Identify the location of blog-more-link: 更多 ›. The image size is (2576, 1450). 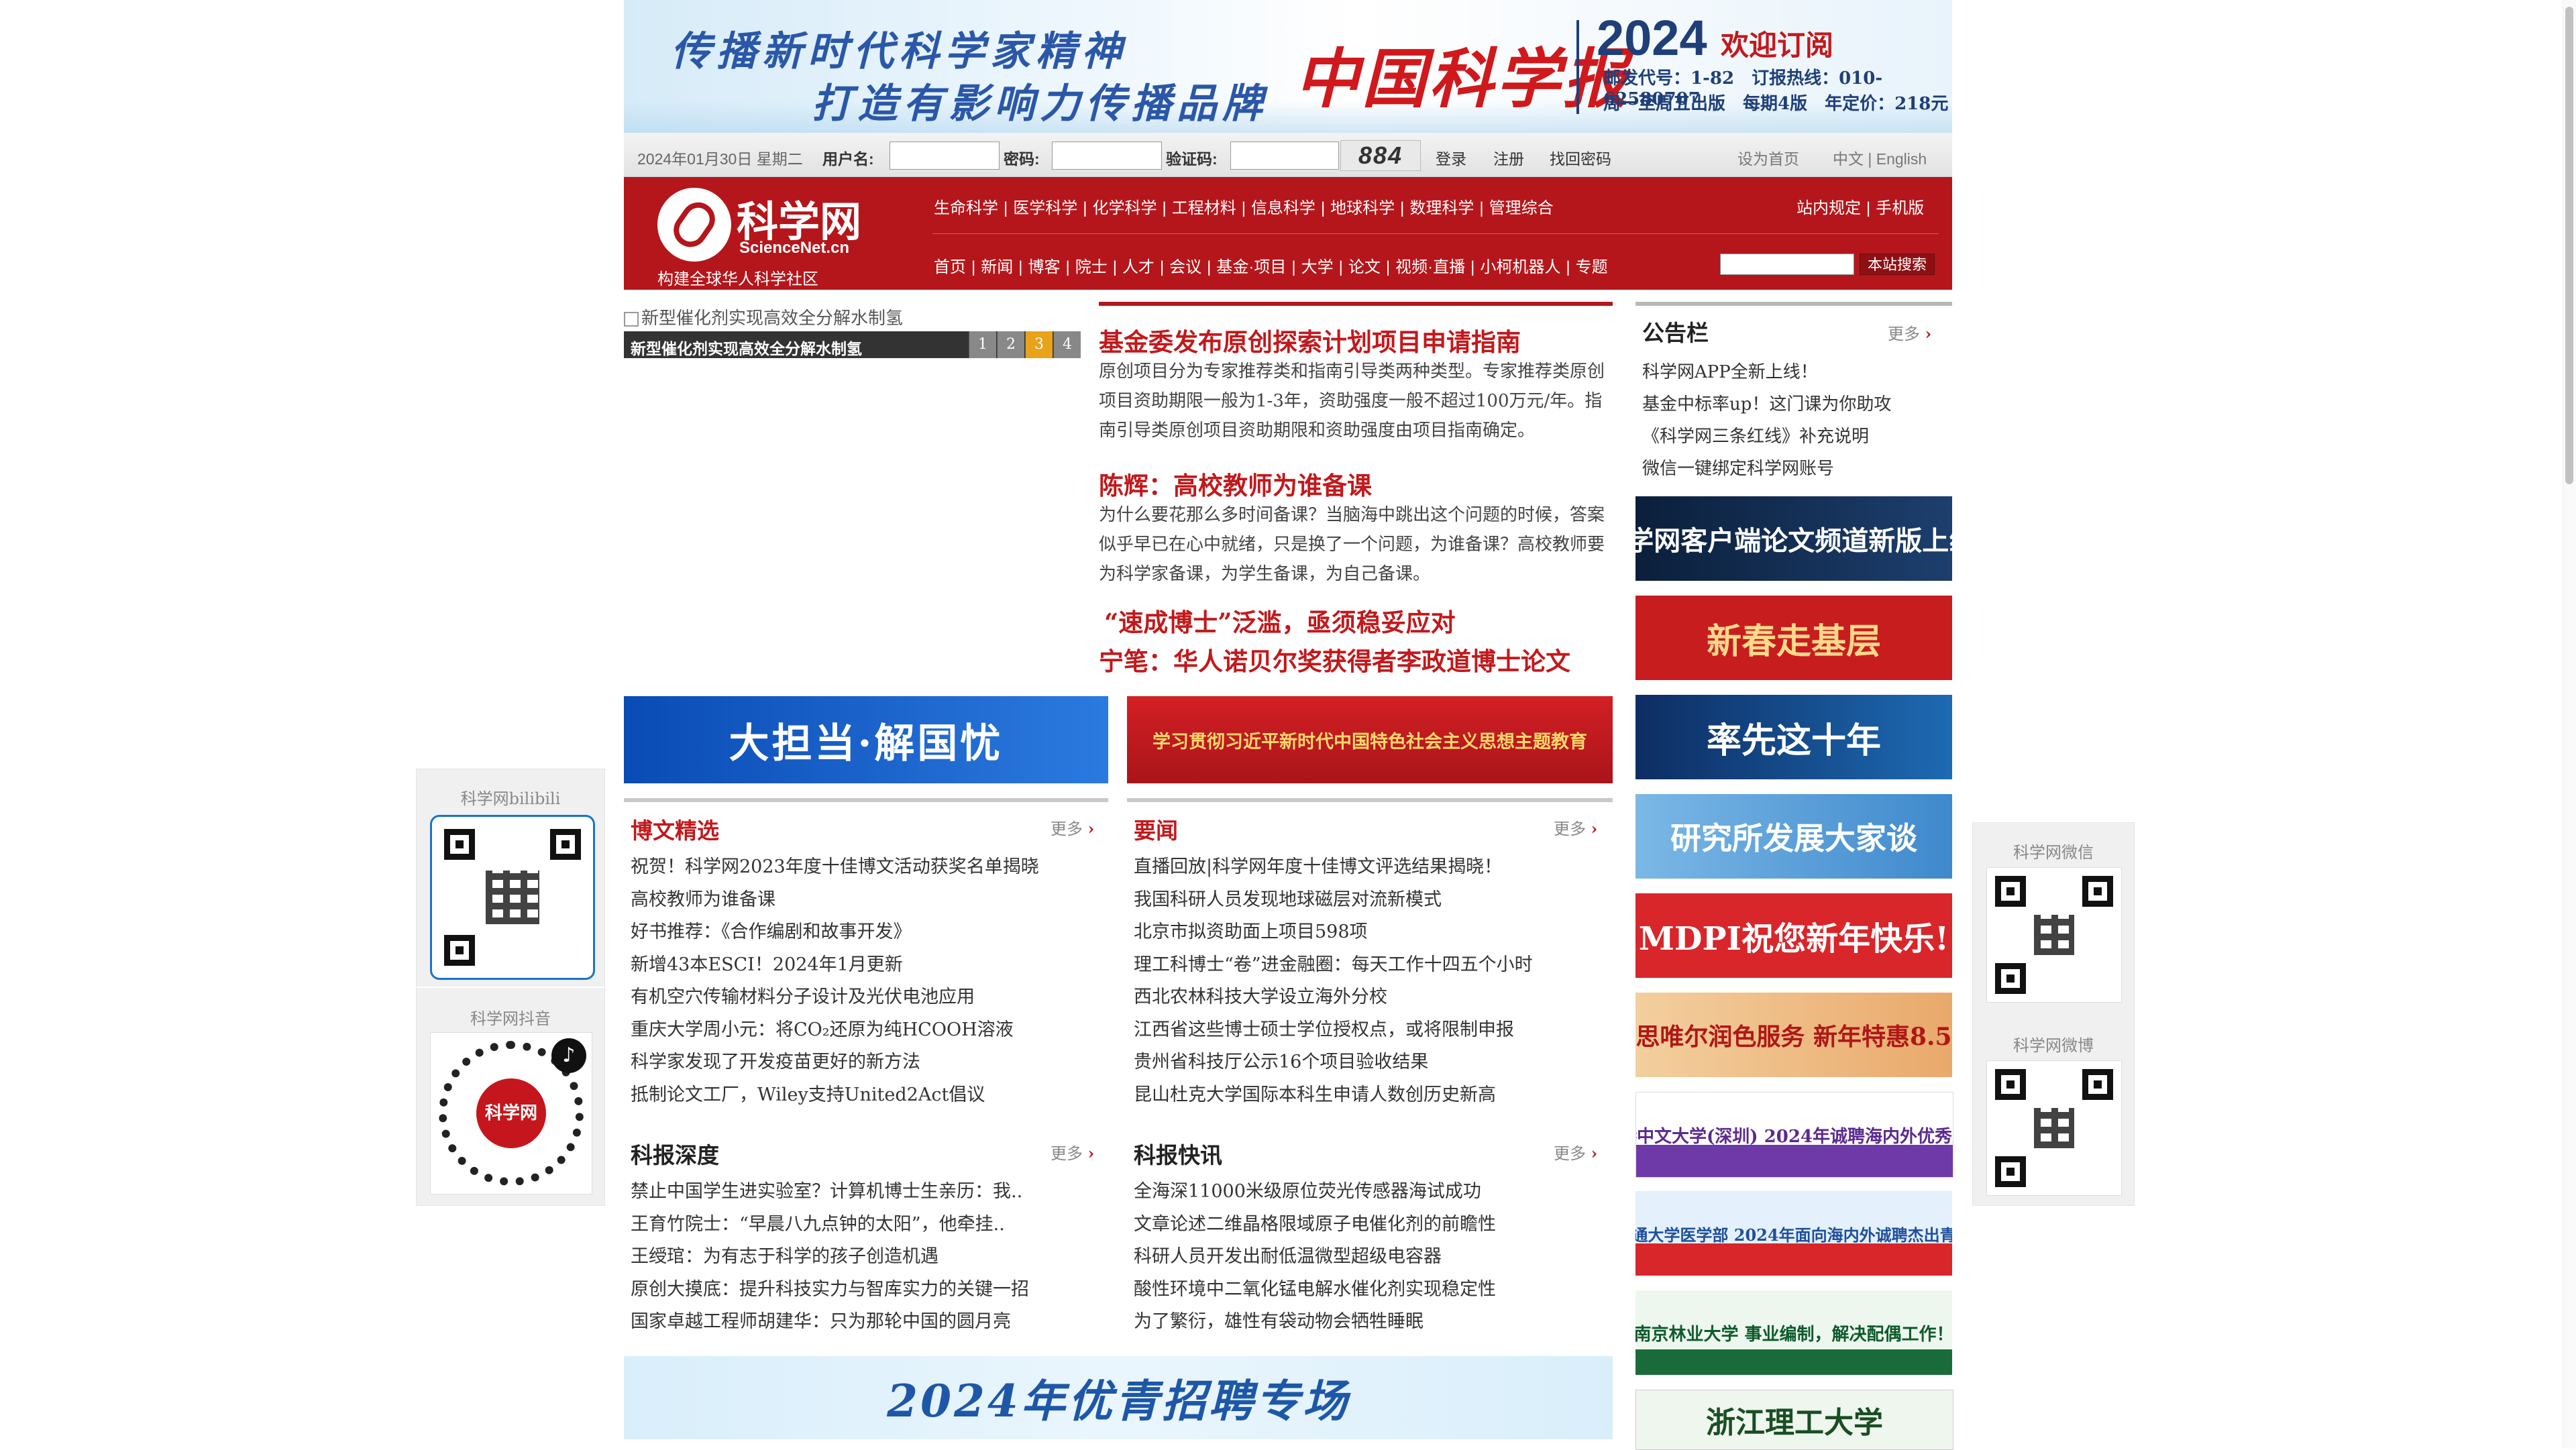
(1072, 827).